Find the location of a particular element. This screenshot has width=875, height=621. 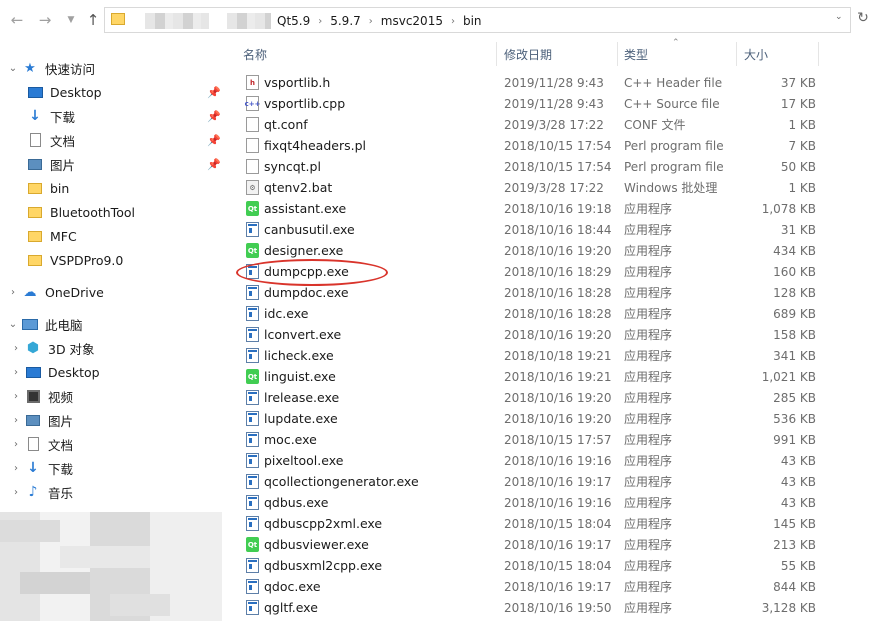

sidebar-item-label: 图片 is located at coordinates (61, 421).